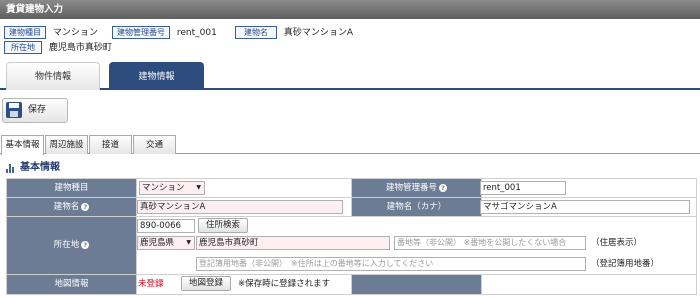 This screenshot has width=700, height=298. What do you see at coordinates (350, 9) in the screenshot?
I see `window-title: 賃貸建物入力` at bounding box center [350, 9].